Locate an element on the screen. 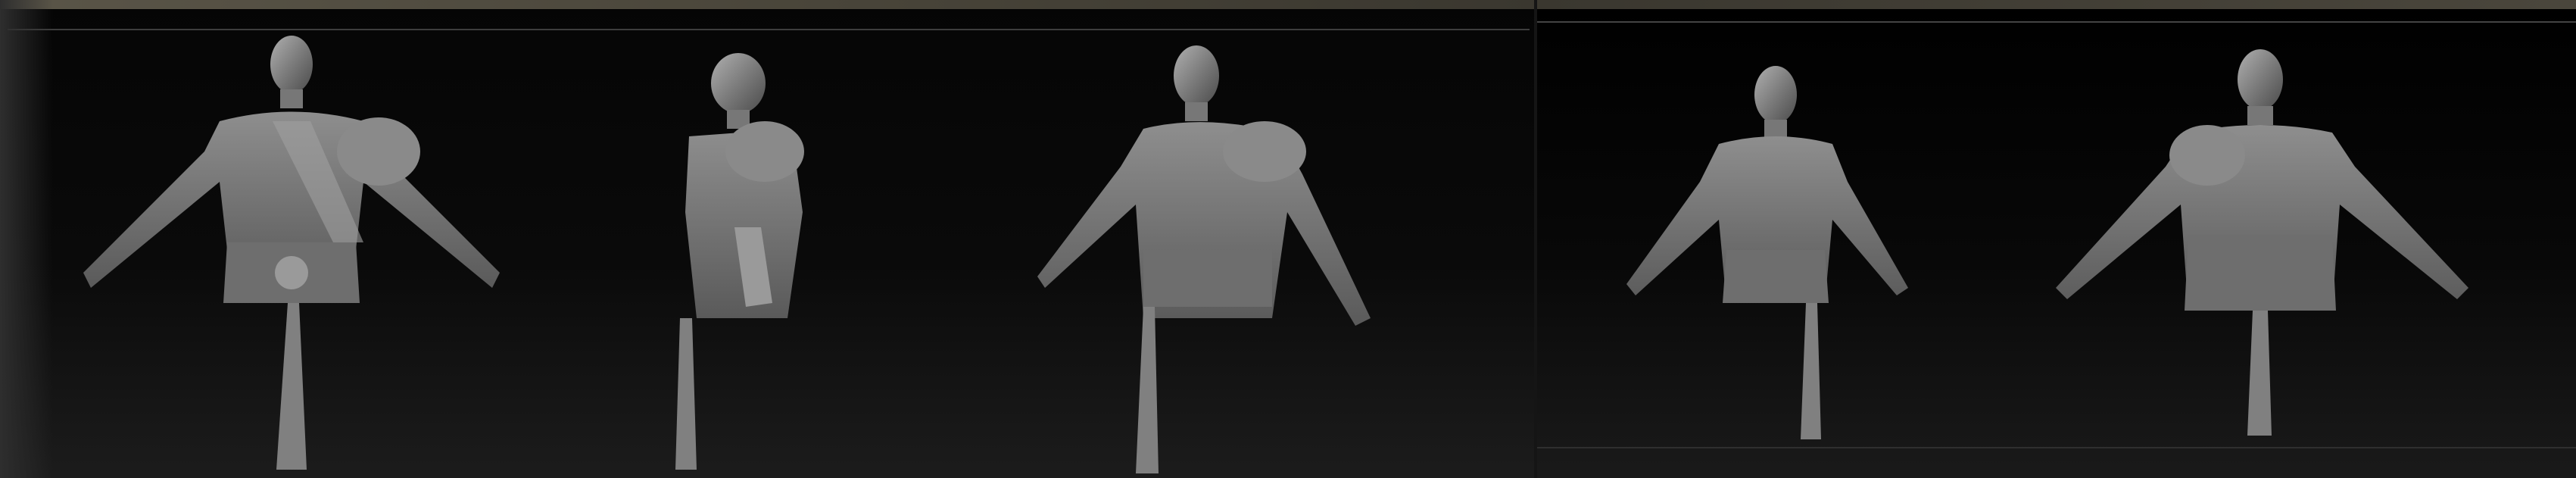 This screenshot has width=2576, height=478. model-view-three-quarter-left is located at coordinates (1772, 239).